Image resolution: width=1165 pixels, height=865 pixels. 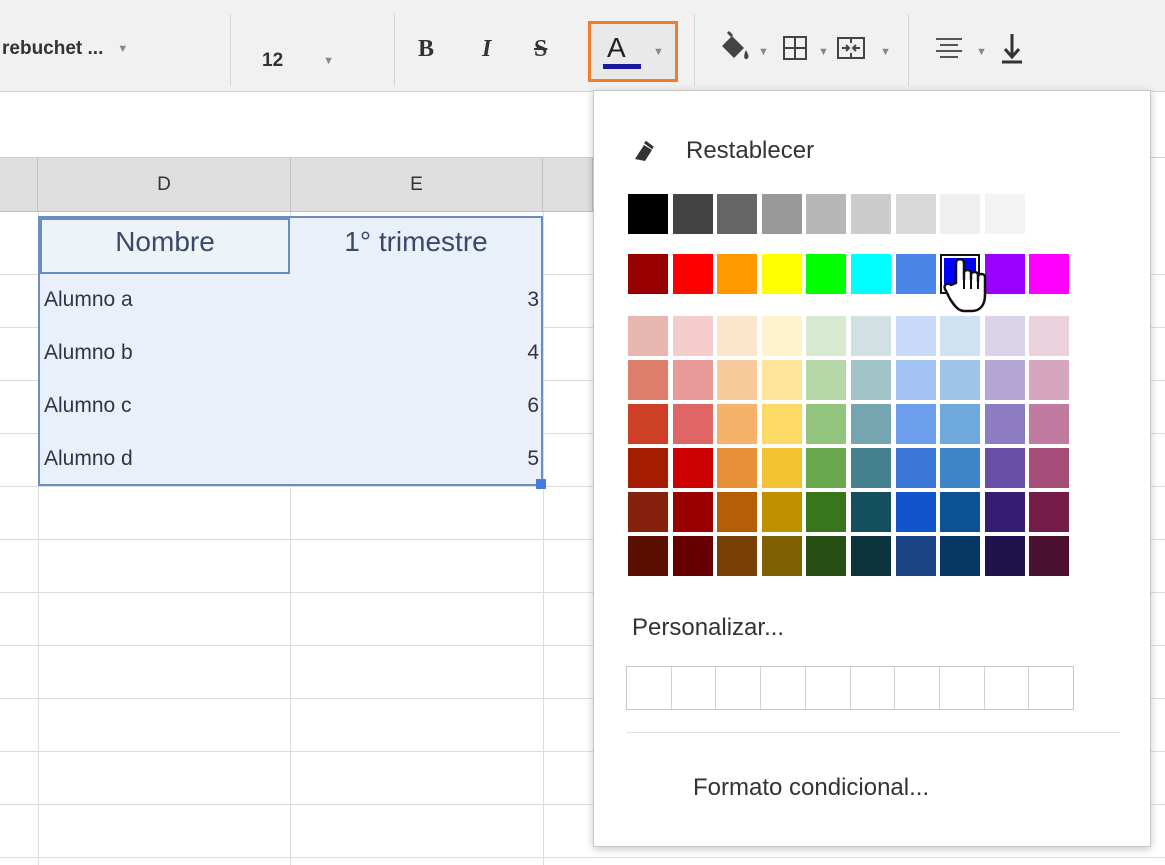 I want to click on column-header-f, so click(x=568, y=185).